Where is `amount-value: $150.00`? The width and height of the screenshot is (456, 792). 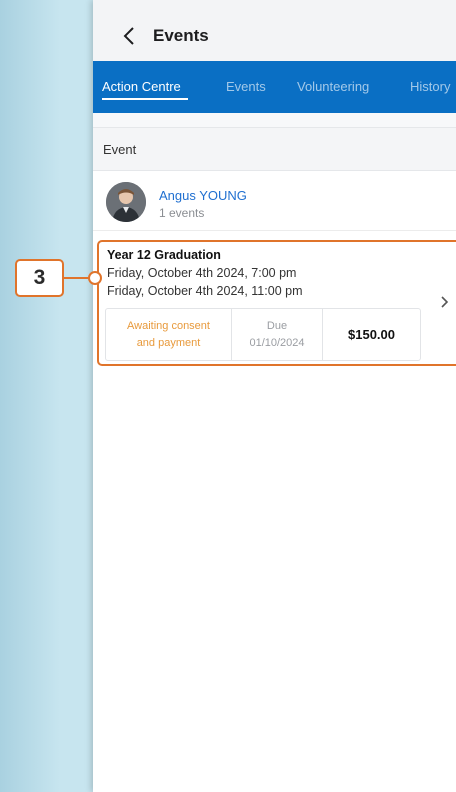
amount-value: $150.00 is located at coordinates (371, 334).